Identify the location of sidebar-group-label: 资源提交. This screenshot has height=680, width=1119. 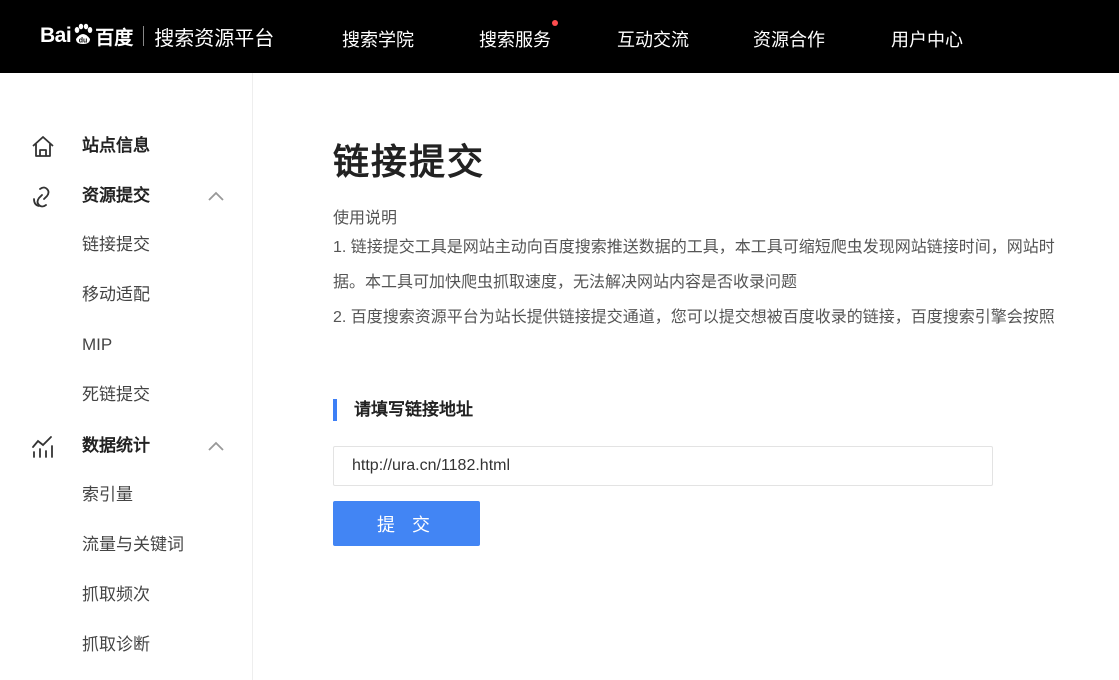
(116, 195).